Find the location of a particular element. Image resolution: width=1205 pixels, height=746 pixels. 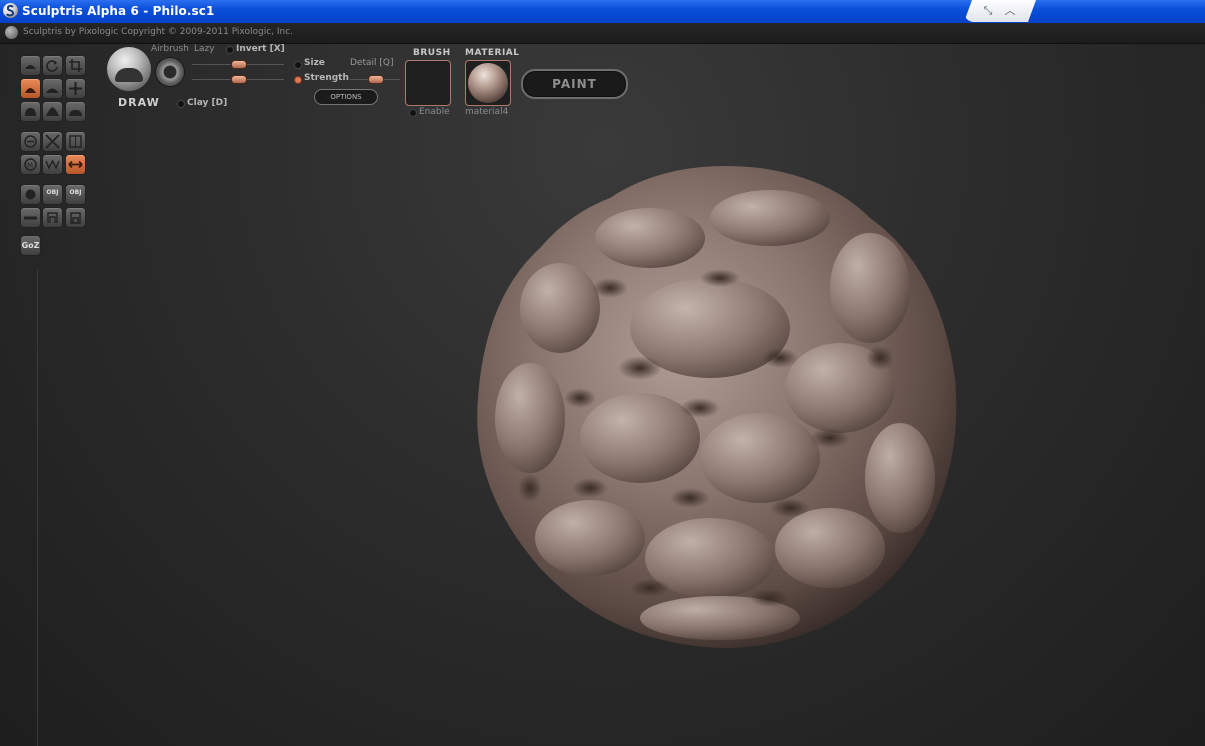

window-controls: ⤡ ︿ is located at coordinates (1000, 11).